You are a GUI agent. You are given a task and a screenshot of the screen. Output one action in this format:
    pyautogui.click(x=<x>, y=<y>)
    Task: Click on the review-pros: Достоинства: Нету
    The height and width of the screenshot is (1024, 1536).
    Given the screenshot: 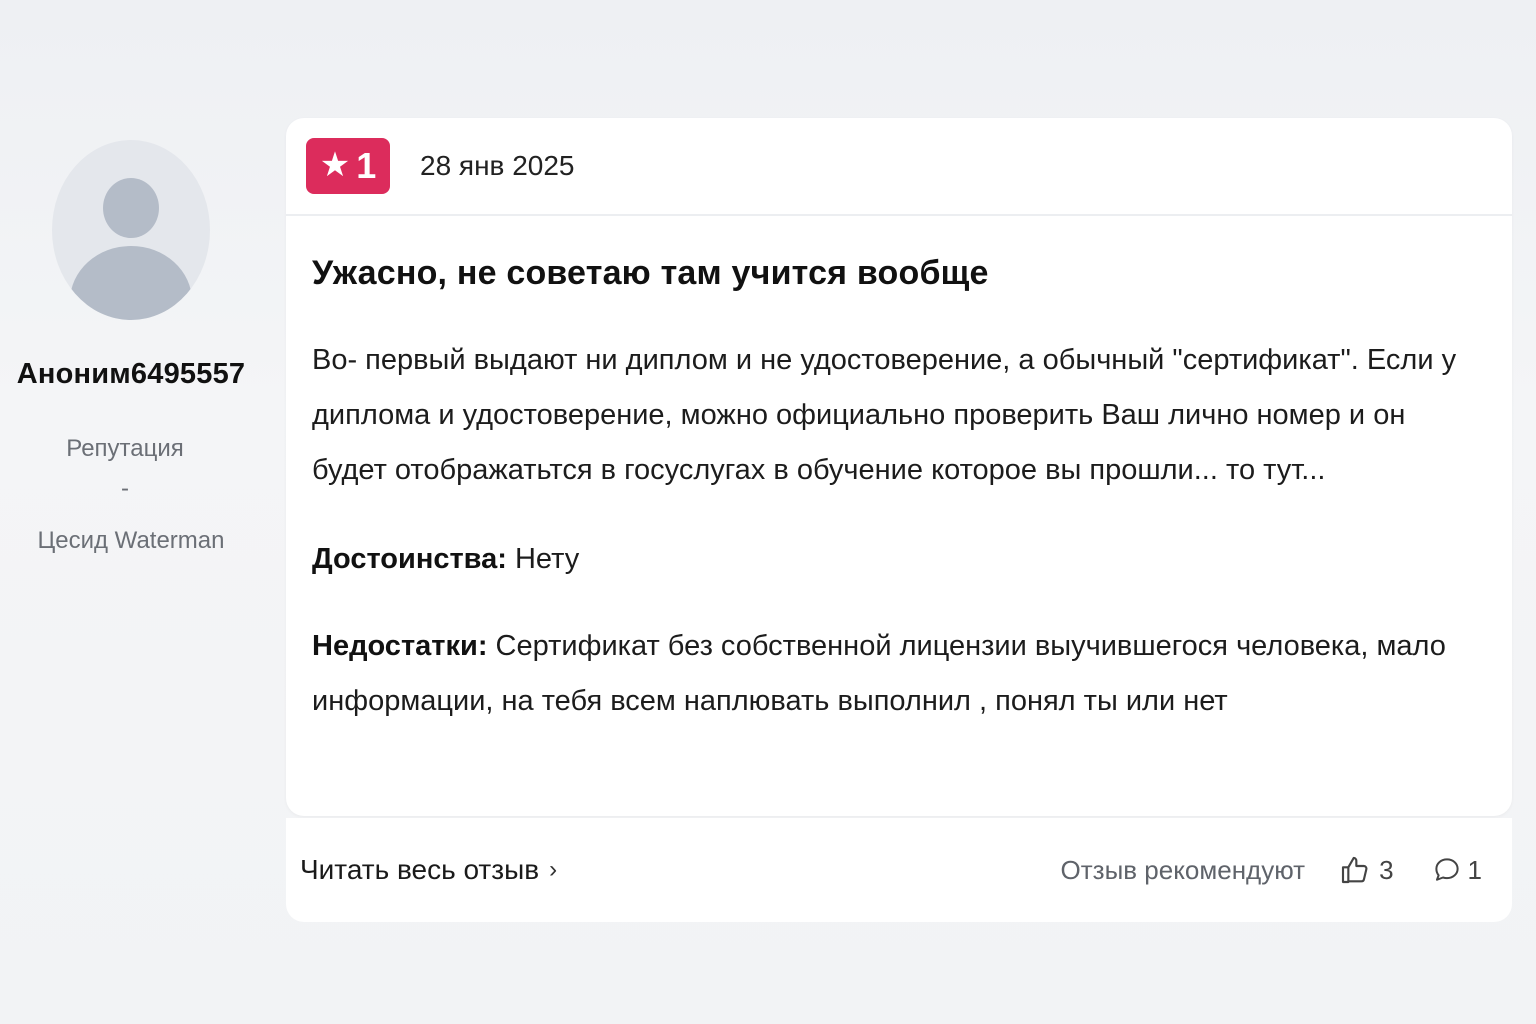 What is the action you would take?
    pyautogui.click(x=899, y=559)
    